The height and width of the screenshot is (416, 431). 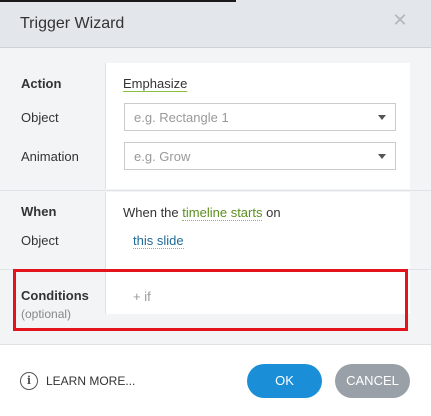 What do you see at coordinates (400, 20) in the screenshot?
I see `close-icon: ✕` at bounding box center [400, 20].